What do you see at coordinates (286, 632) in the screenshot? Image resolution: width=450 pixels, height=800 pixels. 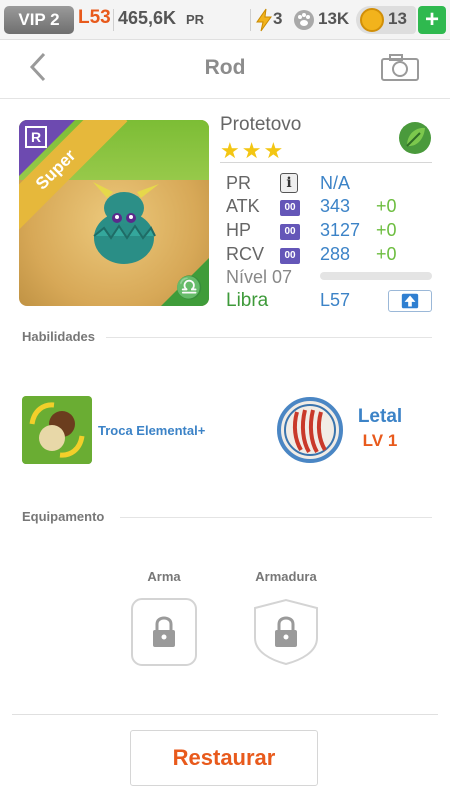 I see `armor-slot` at bounding box center [286, 632].